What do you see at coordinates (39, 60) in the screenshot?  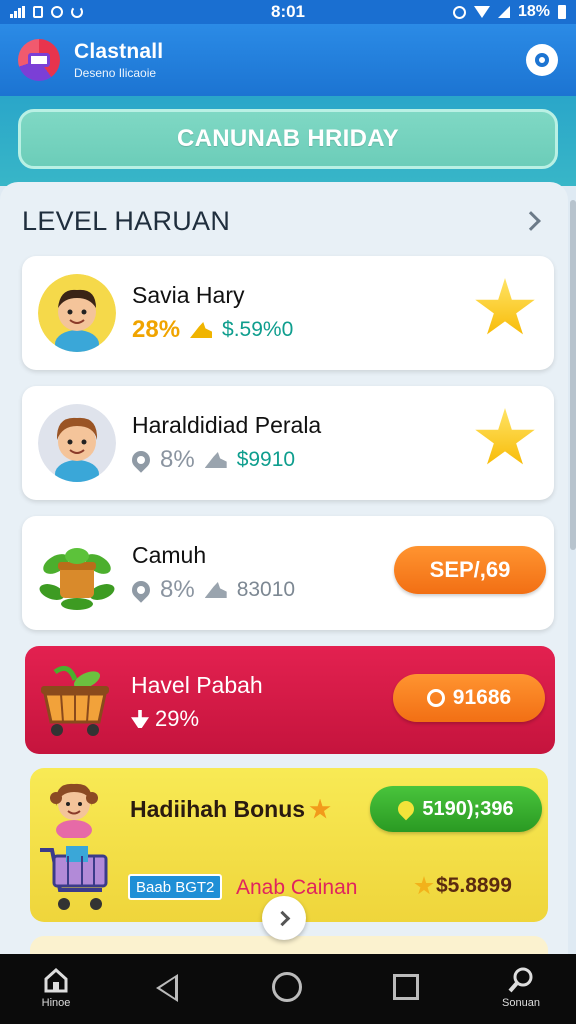 I see `app-logo-icon` at bounding box center [39, 60].